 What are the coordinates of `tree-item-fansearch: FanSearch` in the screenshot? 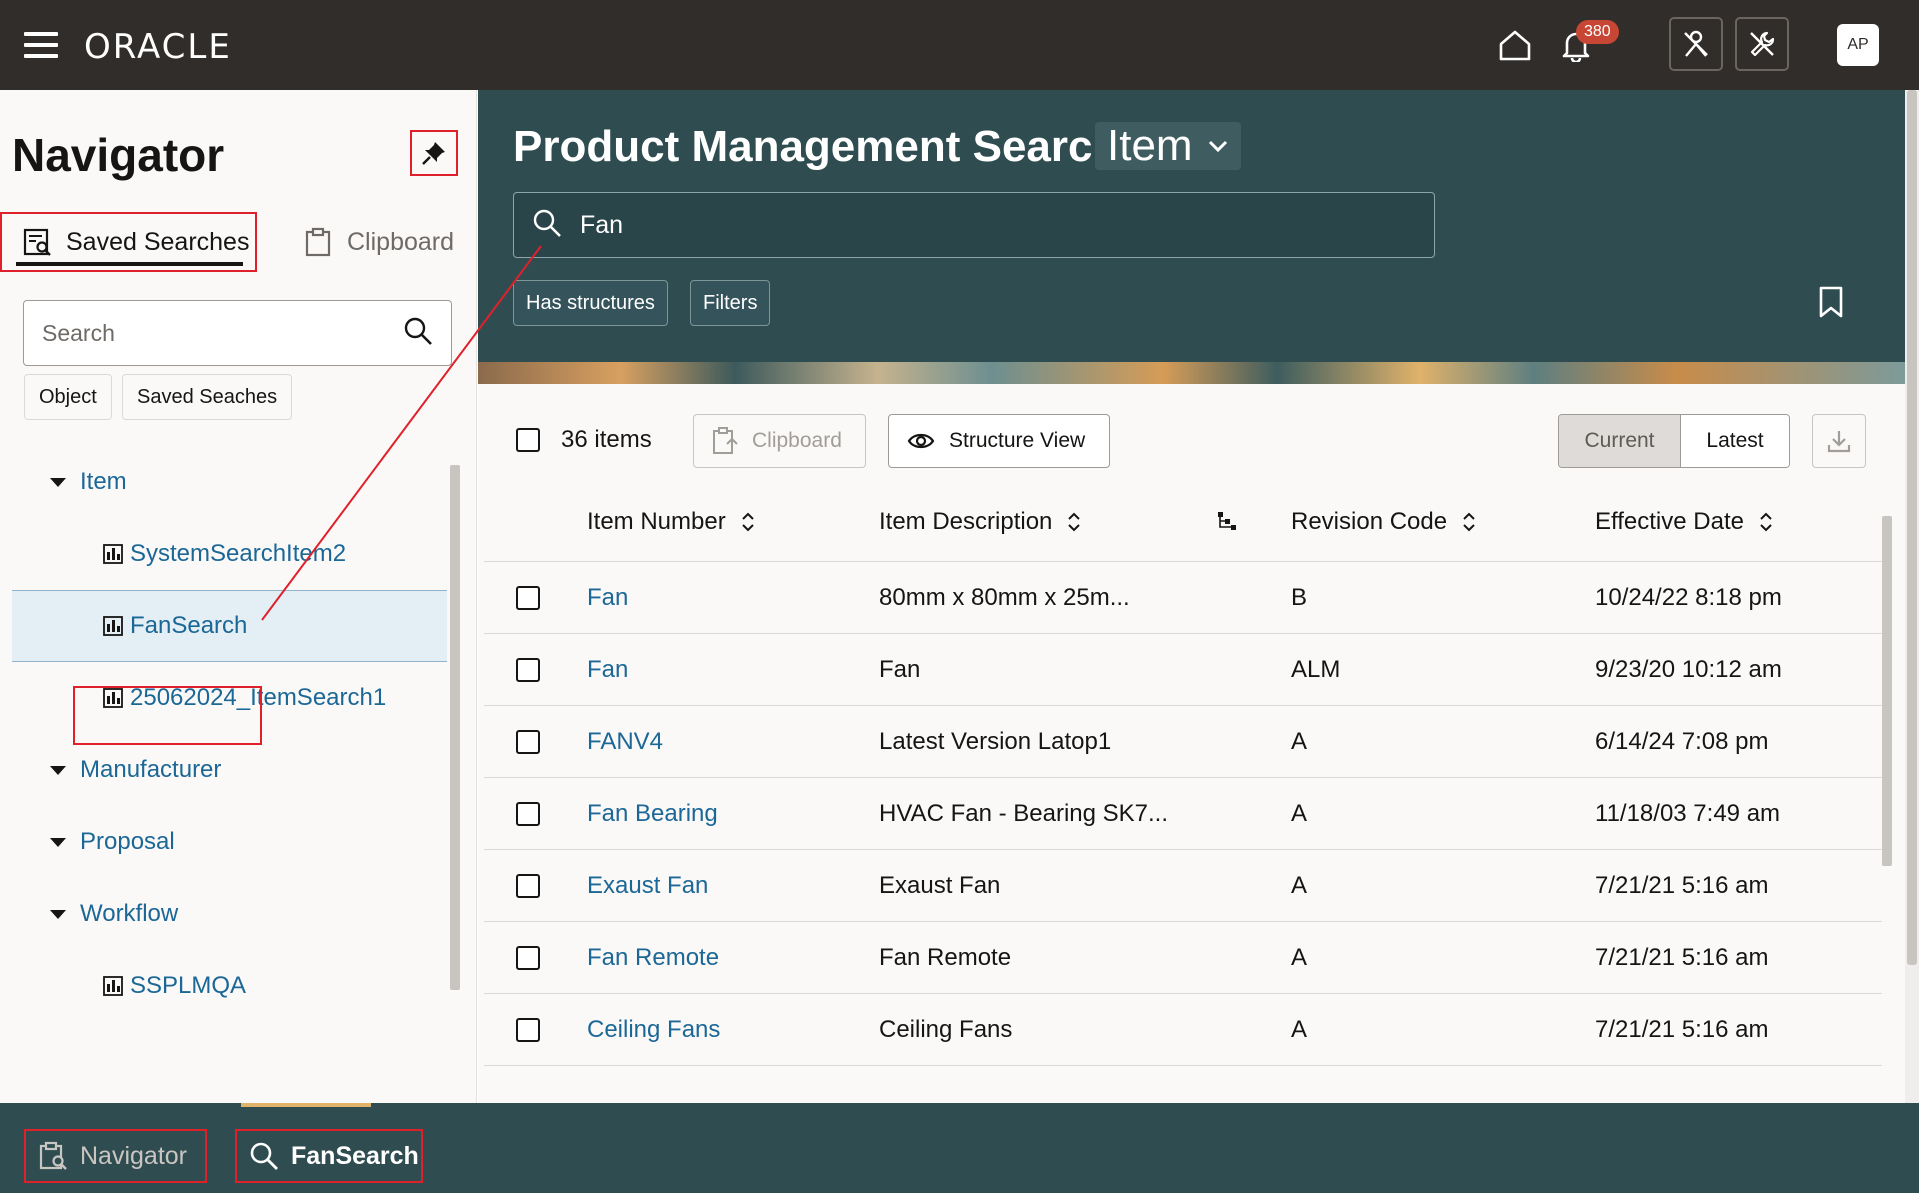 It's located at (229, 626).